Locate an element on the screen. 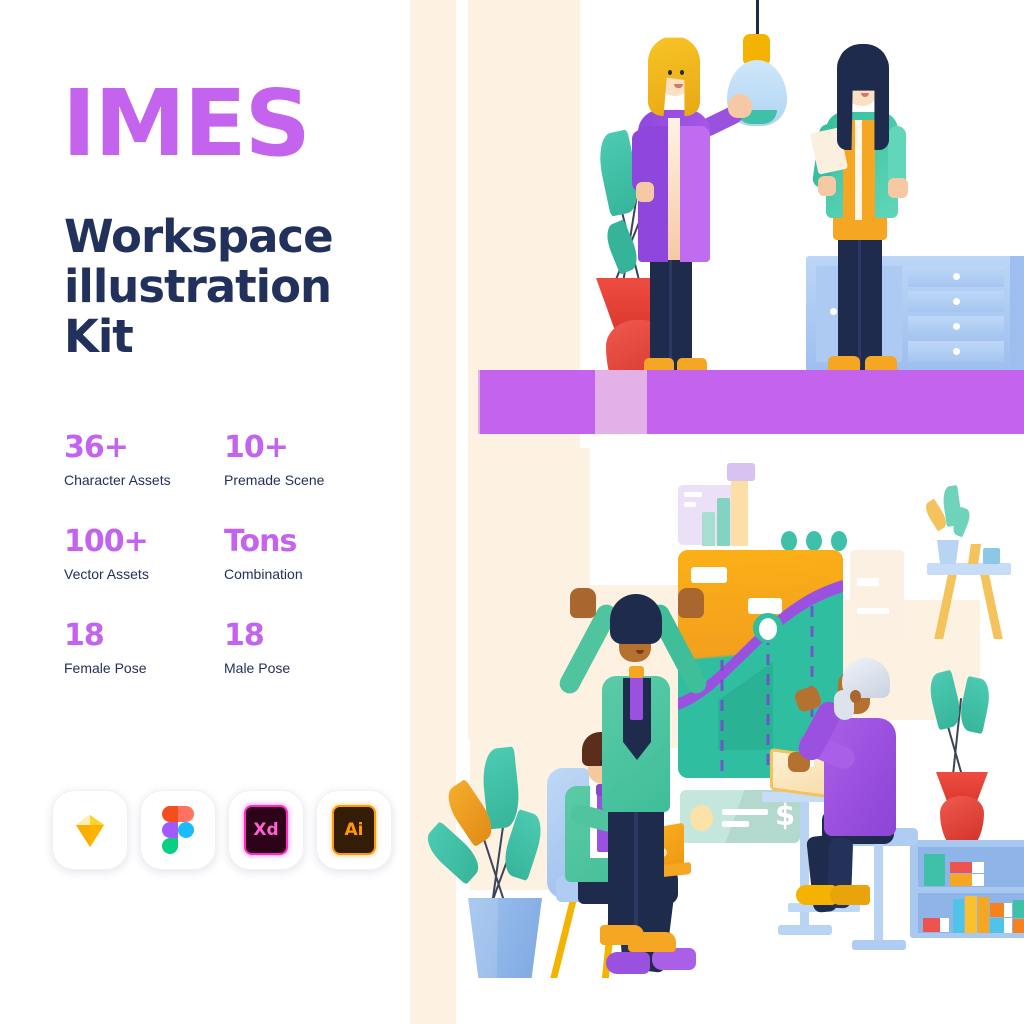 Image resolution: width=1024 pixels, height=1024 pixels. figma-glyph is located at coordinates (178, 830).